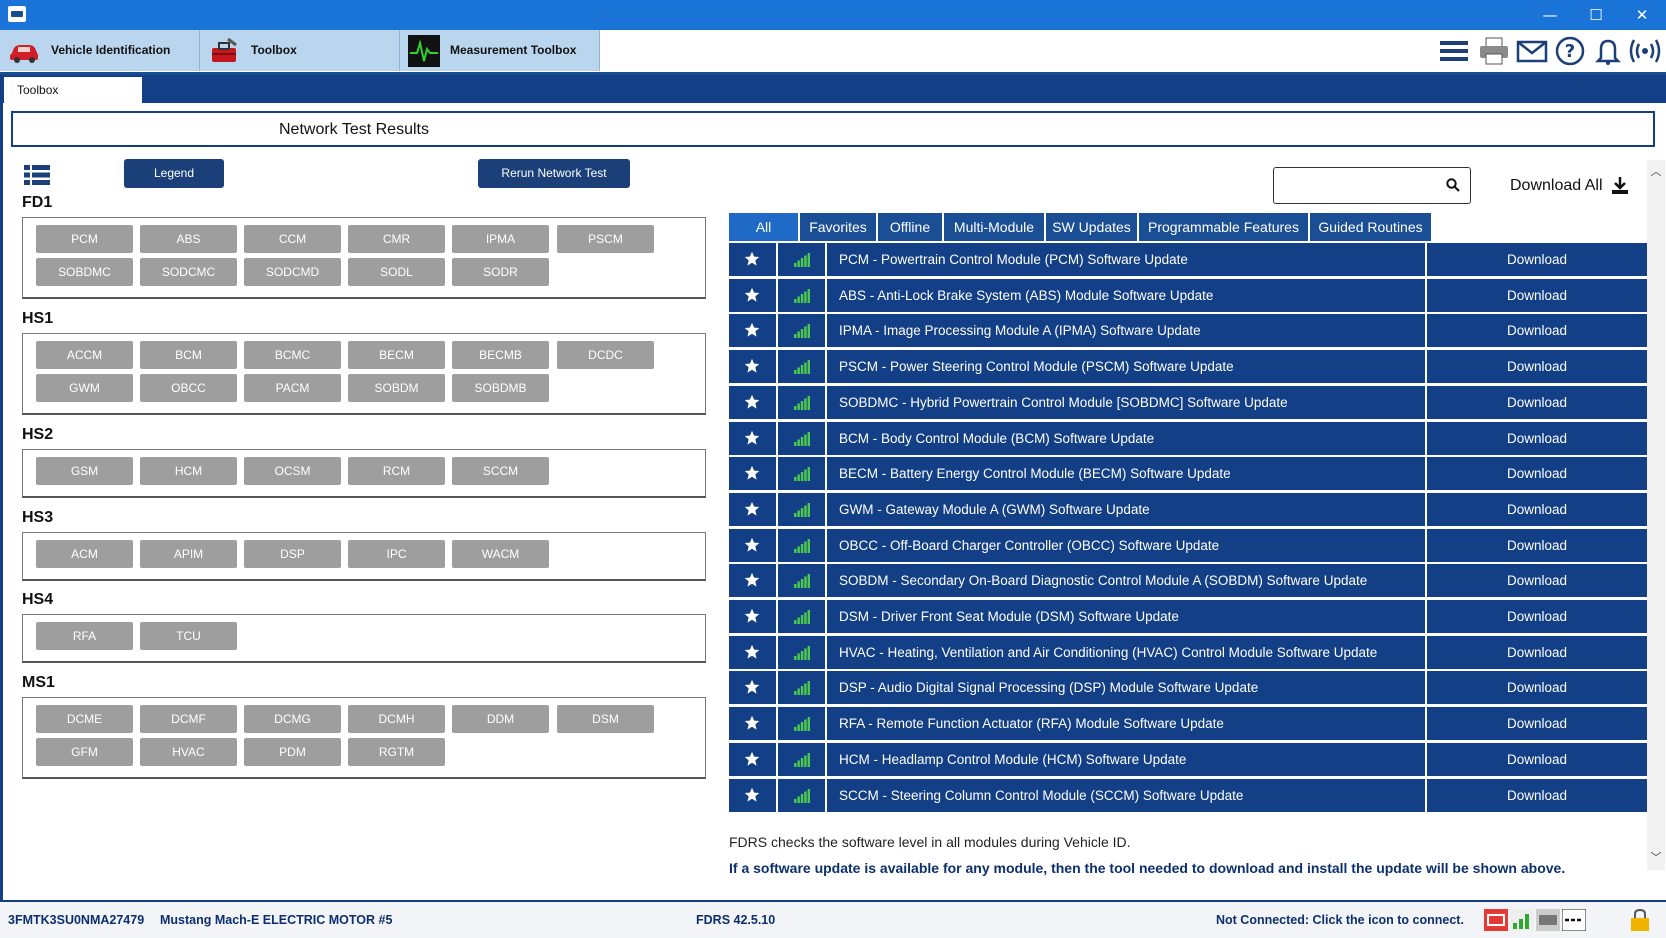 The width and height of the screenshot is (1666, 938). What do you see at coordinates (1091, 227) in the screenshot?
I see `filter-tab-sw-updates: SW Updates` at bounding box center [1091, 227].